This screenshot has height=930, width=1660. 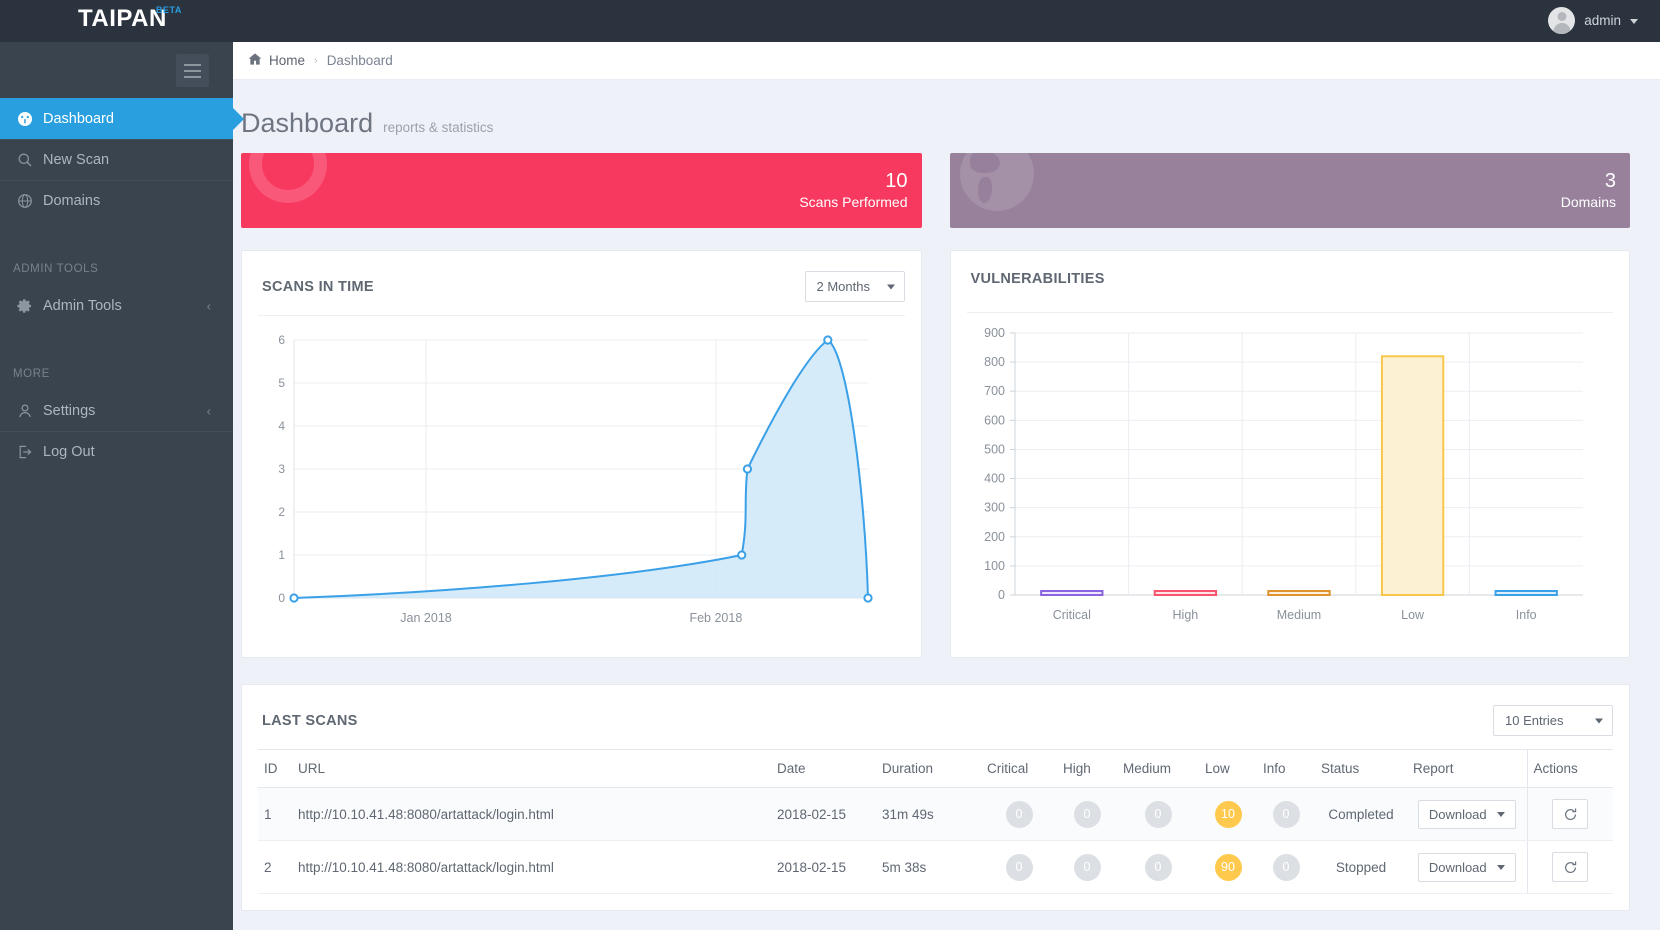 What do you see at coordinates (1467, 768) in the screenshot?
I see `col-report: Report` at bounding box center [1467, 768].